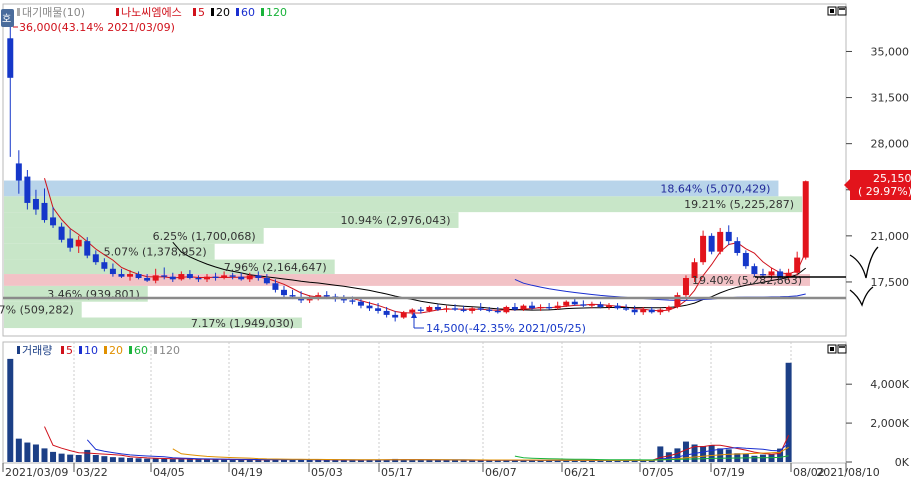 The width and height of the screenshot is (911, 480). I want to click on supply-zone-label-5: 7.96% (2,164,647), so click(275, 267).